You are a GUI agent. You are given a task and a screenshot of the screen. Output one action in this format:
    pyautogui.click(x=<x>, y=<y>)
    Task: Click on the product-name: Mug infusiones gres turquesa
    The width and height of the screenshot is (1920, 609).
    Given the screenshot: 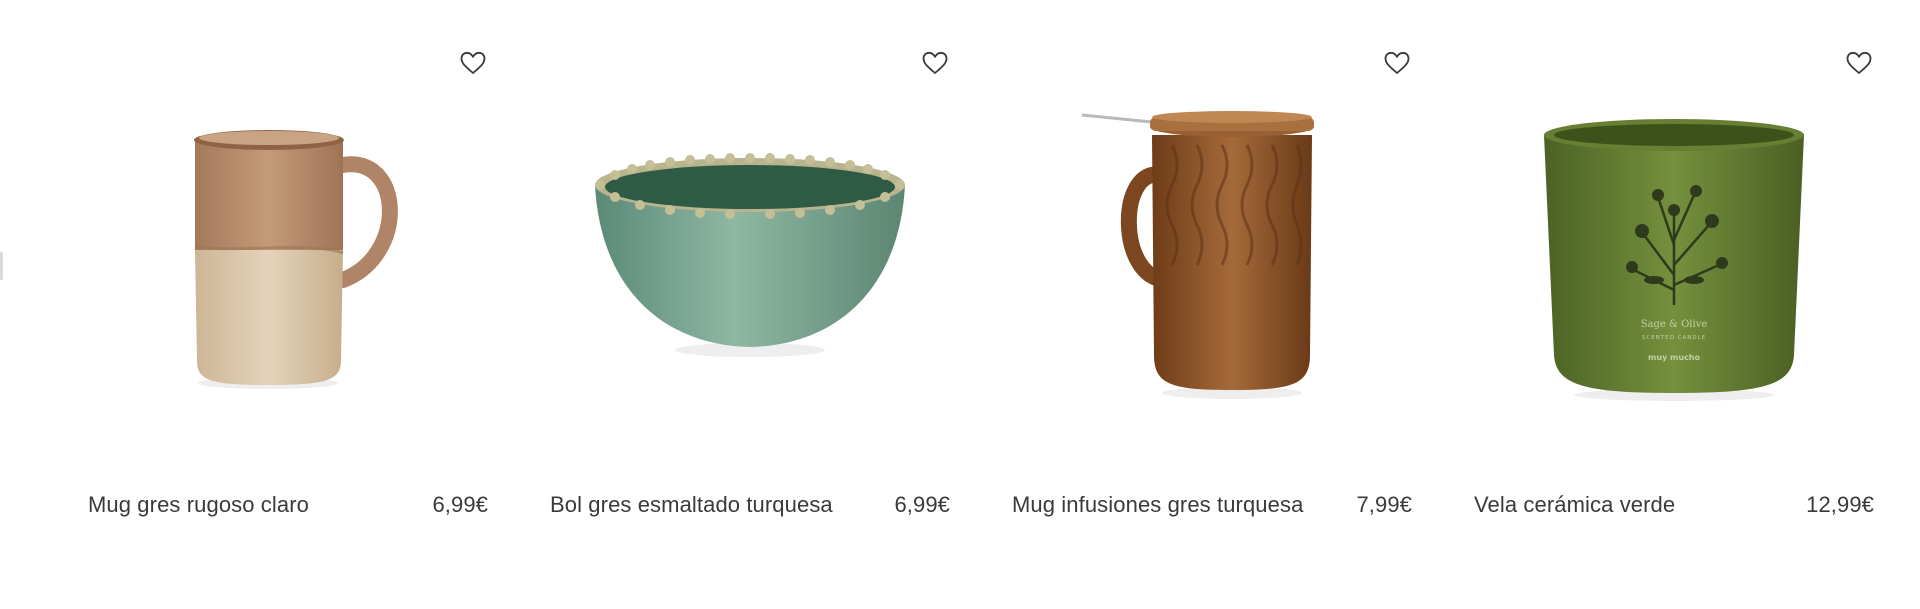 What is the action you would take?
    pyautogui.click(x=1157, y=505)
    